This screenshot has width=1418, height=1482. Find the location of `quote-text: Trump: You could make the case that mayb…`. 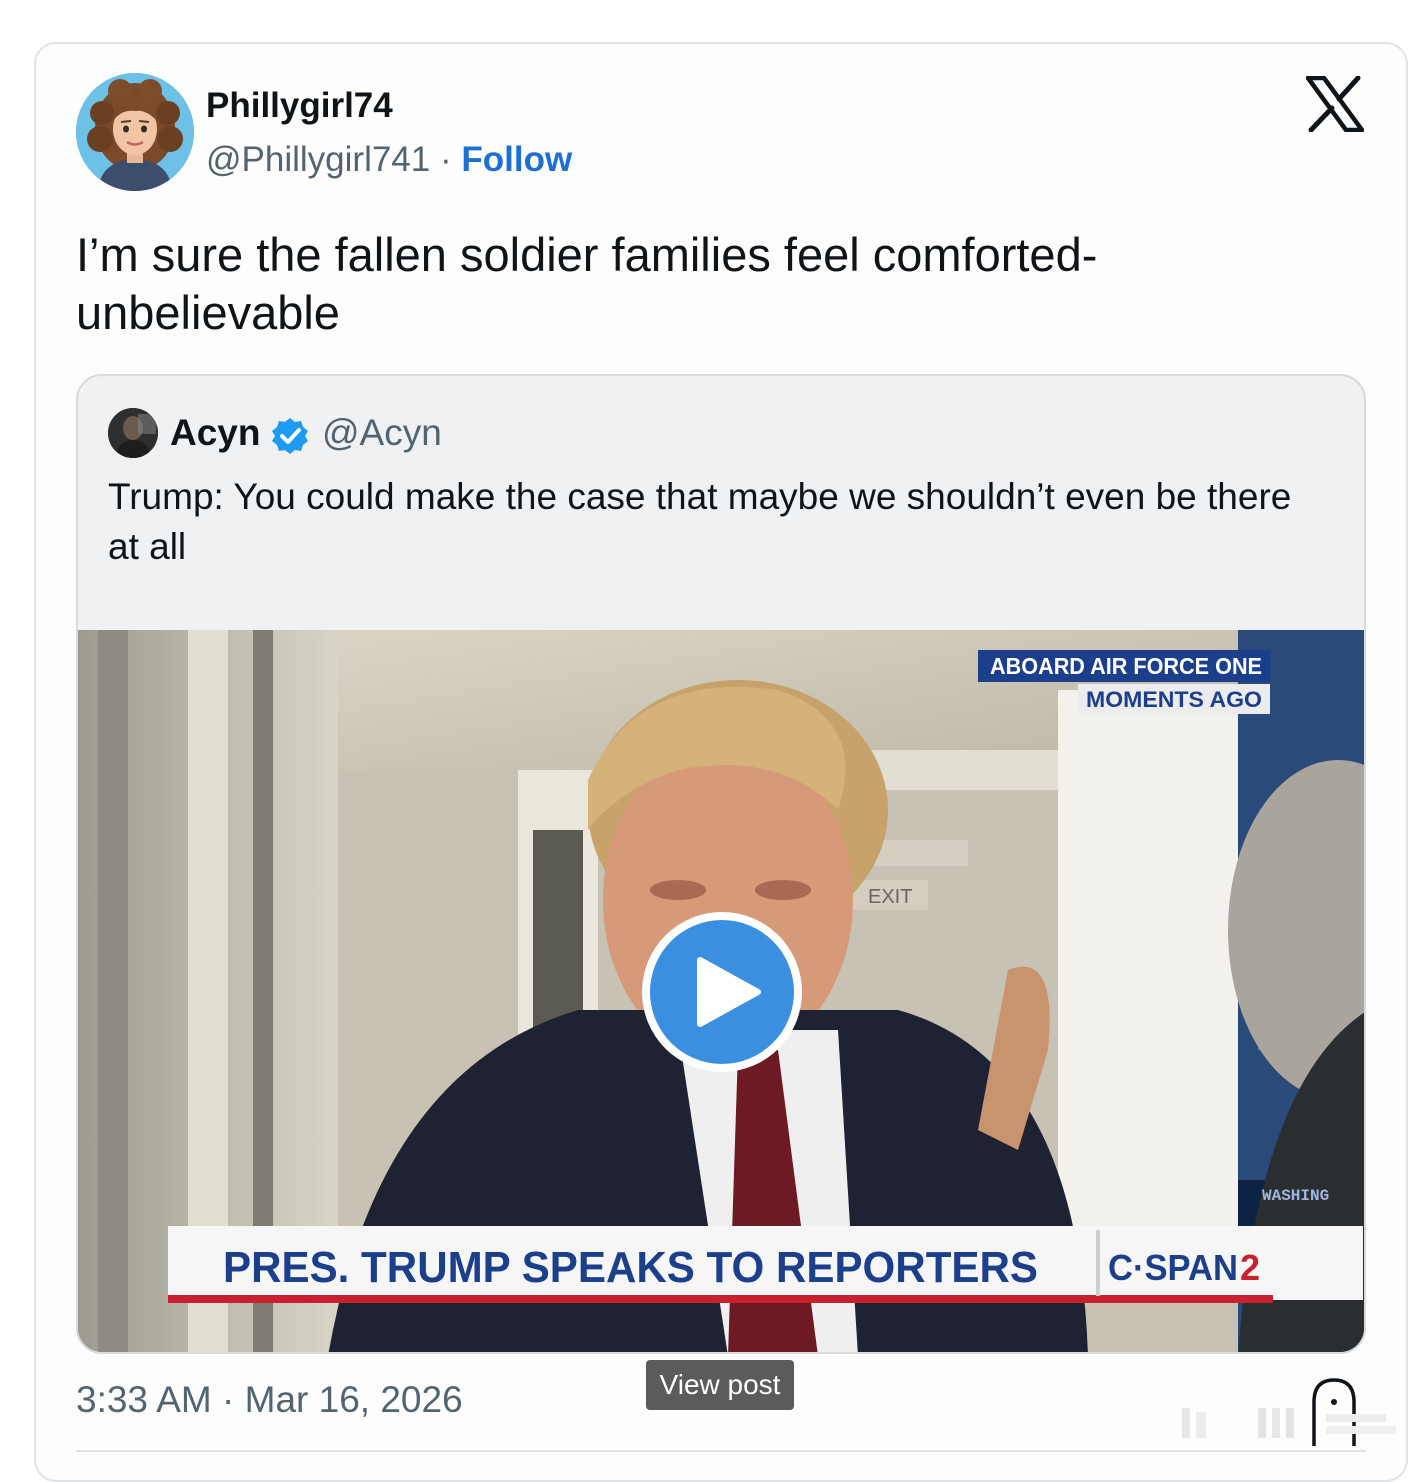

quote-text: Trump: You could make the case that mayb… is located at coordinates (700, 521).